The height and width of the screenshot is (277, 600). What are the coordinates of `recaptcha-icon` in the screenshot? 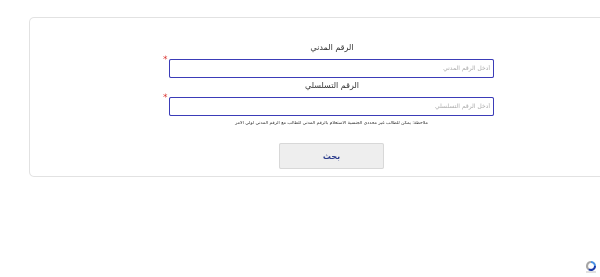 It's located at (591, 266).